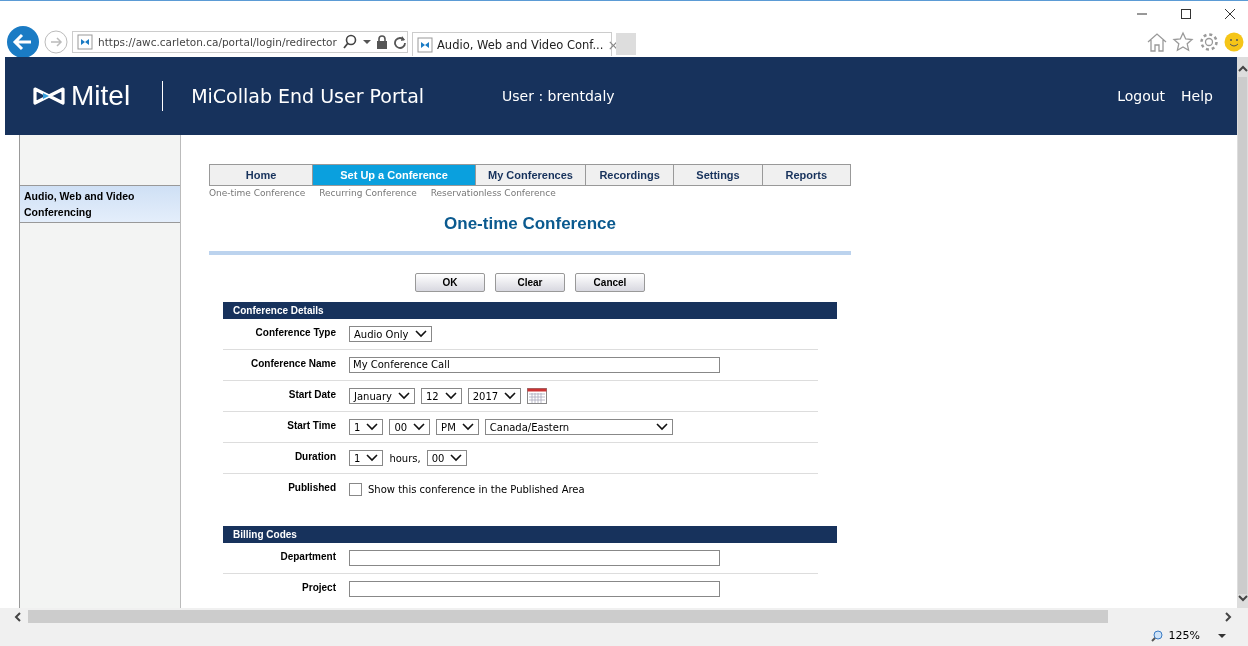 The image size is (1248, 646). Describe the element at coordinates (292, 363) in the screenshot. I see `field-label: Conference Name` at that location.